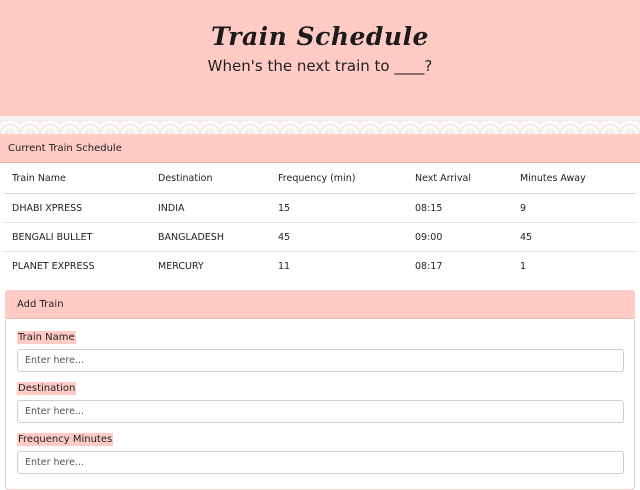 The image size is (640, 490). Describe the element at coordinates (53, 266) in the screenshot. I see `cell-train-name: PLANET EXPRESS` at that location.